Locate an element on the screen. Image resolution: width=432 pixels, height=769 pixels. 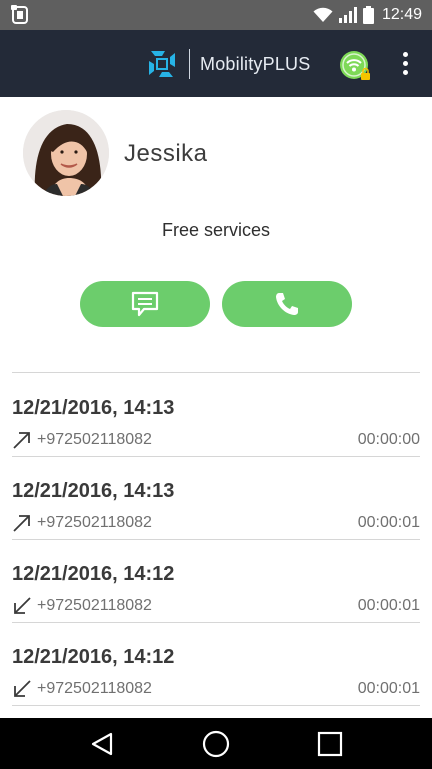
home-icon is located at coordinates (216, 743).